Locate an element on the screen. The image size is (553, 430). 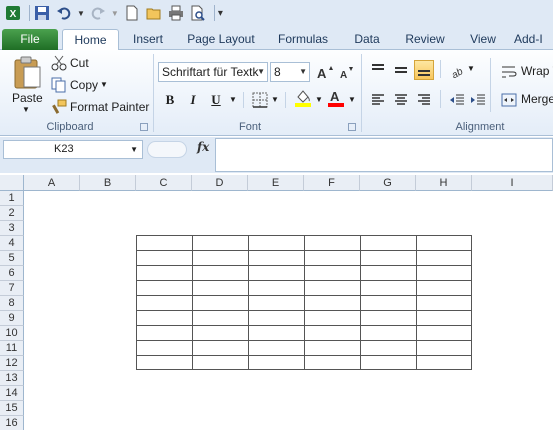
cut-icon is located at coordinates (59, 63).